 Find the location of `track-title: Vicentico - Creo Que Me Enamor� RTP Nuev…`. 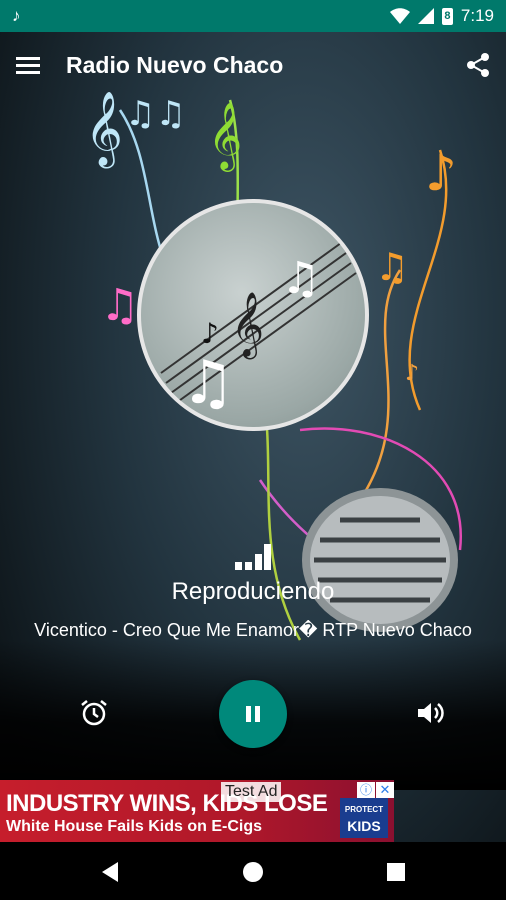

track-title: Vicentico - Creo Que Me Enamor� RTP Nuev… is located at coordinates (253, 630).